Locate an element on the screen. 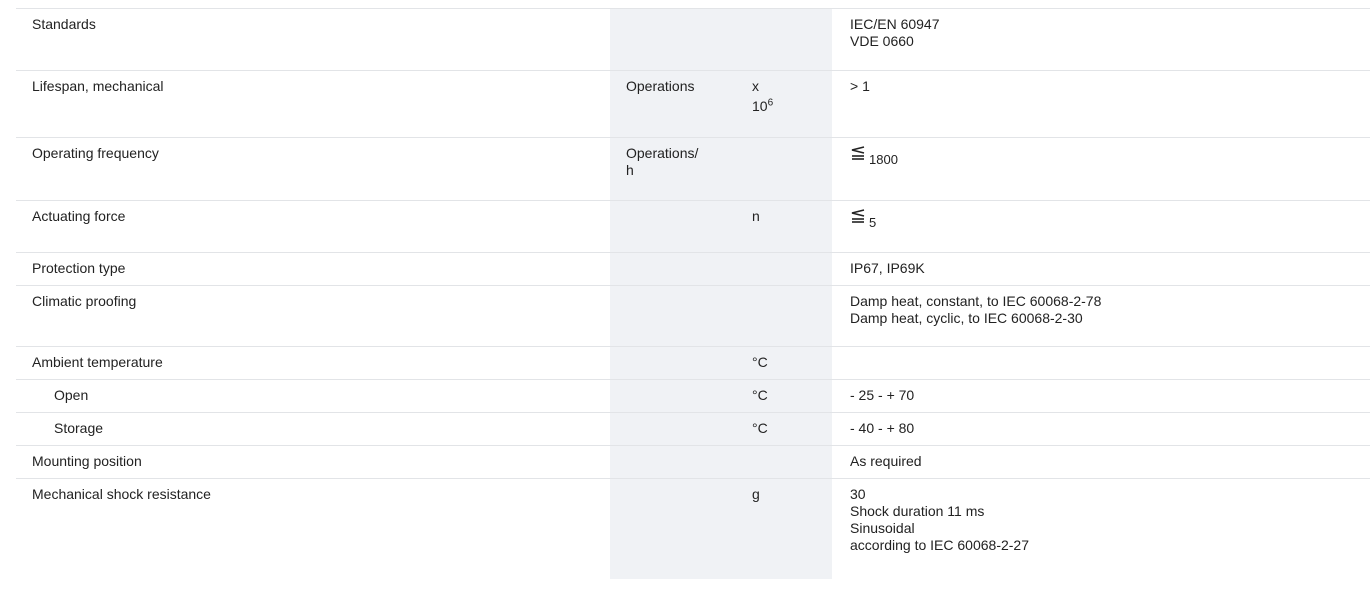  value-line: Shock duration 11 ms is located at coordinates (917, 511).